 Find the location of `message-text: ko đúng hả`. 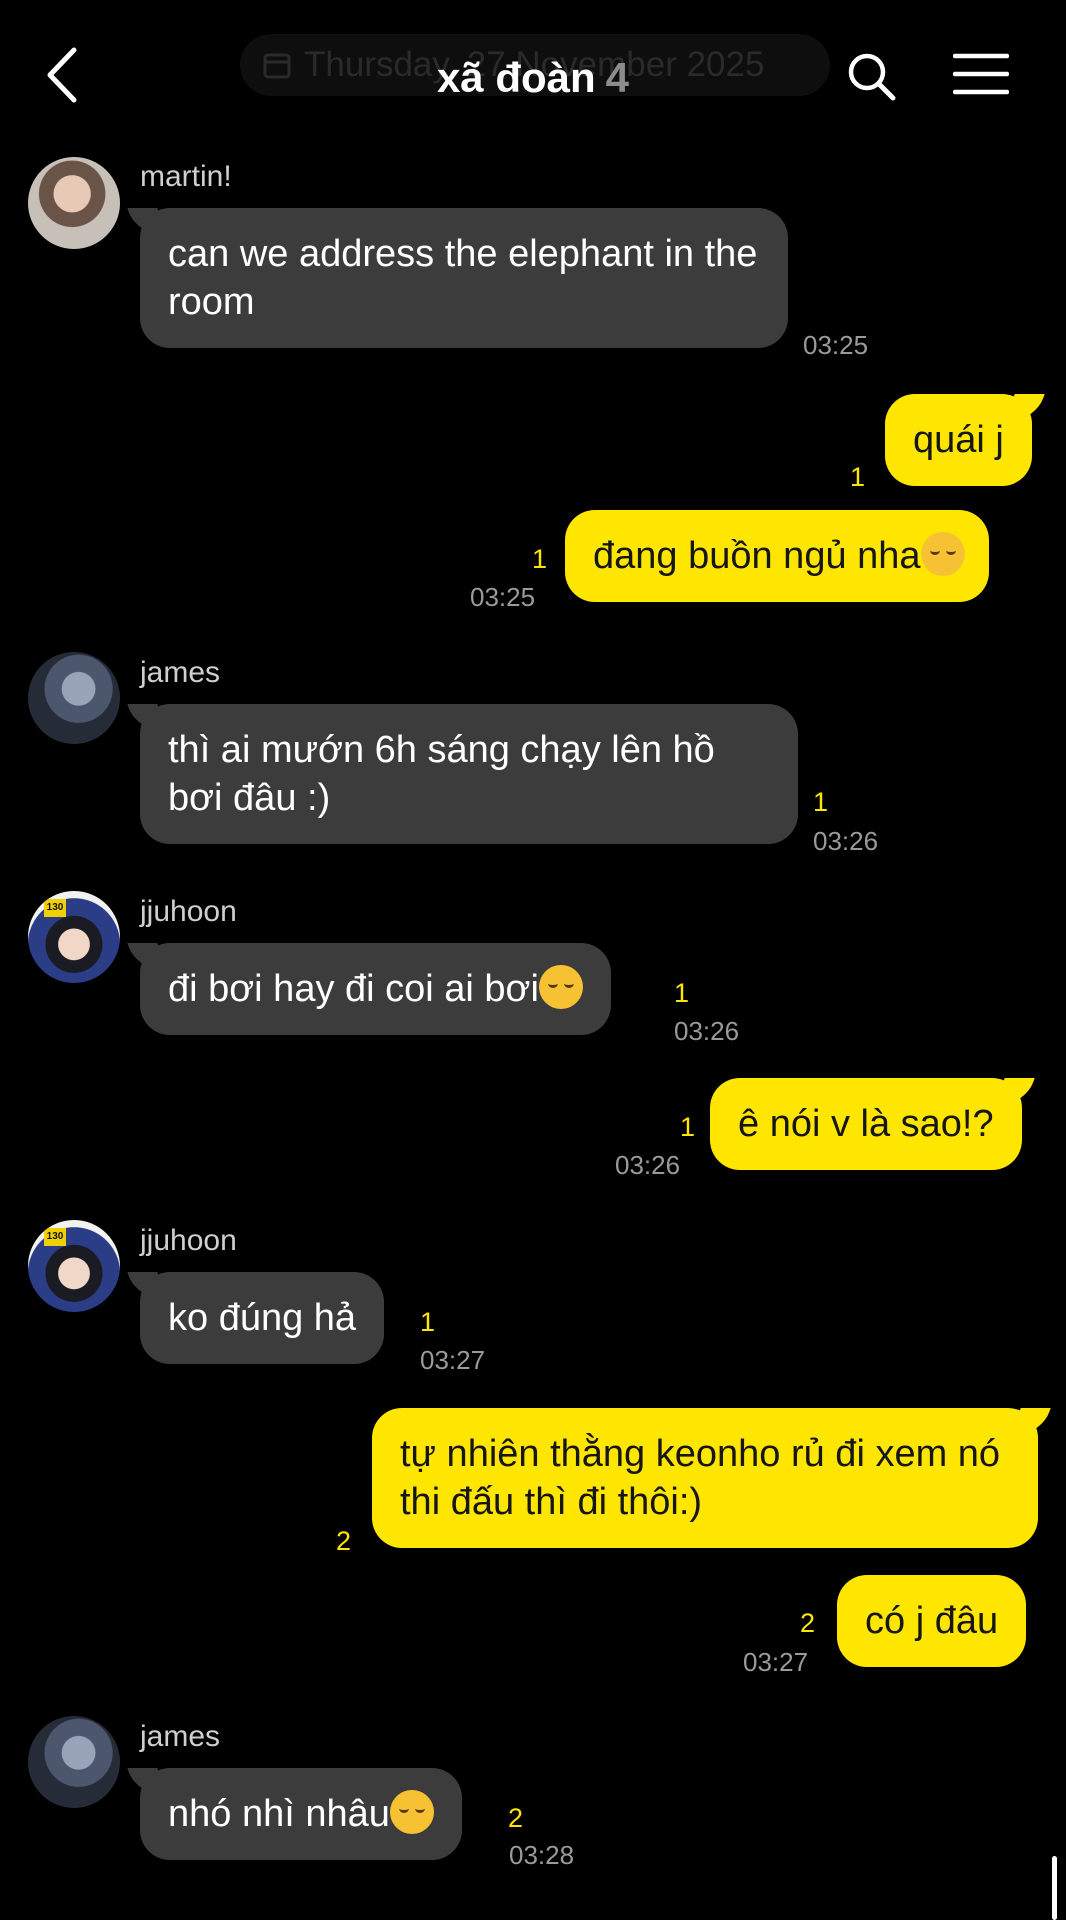

message-text: ko đúng hả is located at coordinates (262, 1318).